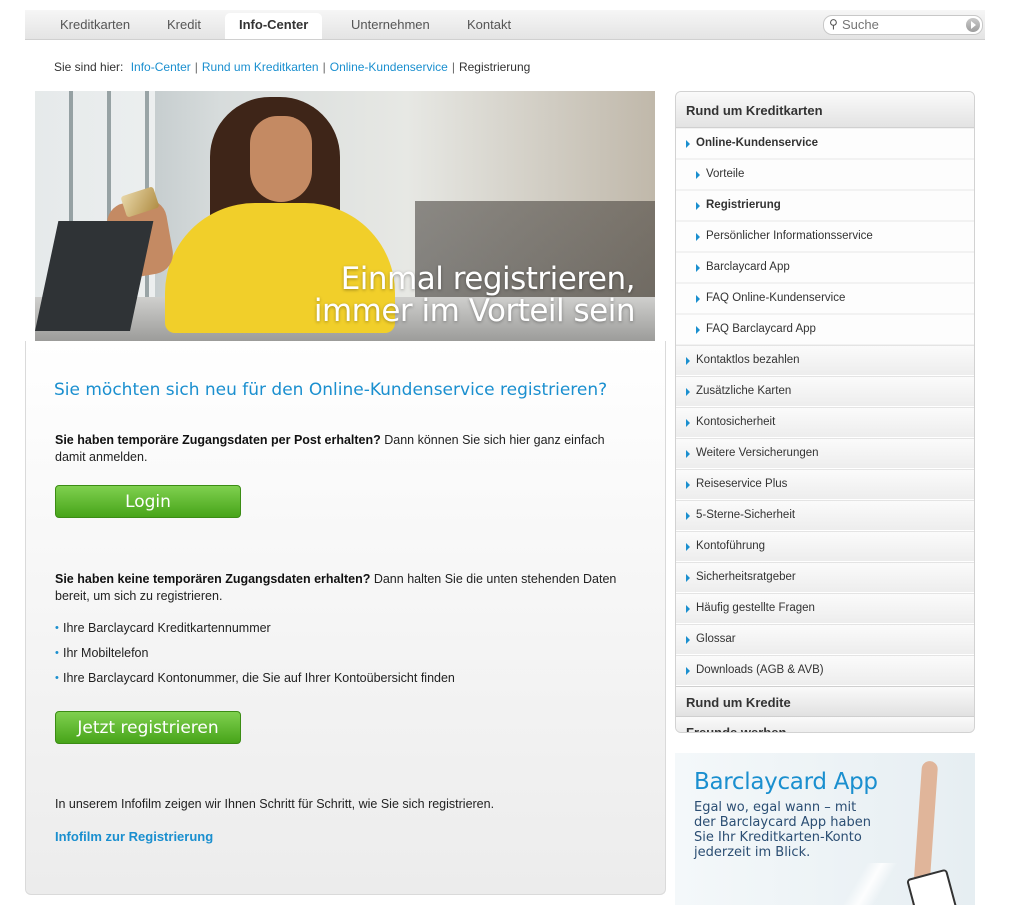  I want to click on breadcrumb-link-rund-um-kreditkarten: Rund um Kreditkarten, so click(260, 67).